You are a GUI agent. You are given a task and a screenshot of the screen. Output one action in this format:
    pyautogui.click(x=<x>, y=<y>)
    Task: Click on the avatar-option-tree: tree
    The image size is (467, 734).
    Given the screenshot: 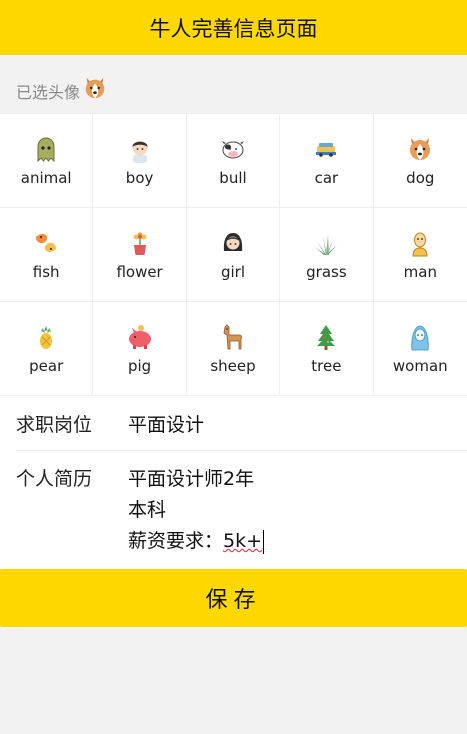 What is the action you would take?
    pyautogui.click(x=327, y=349)
    